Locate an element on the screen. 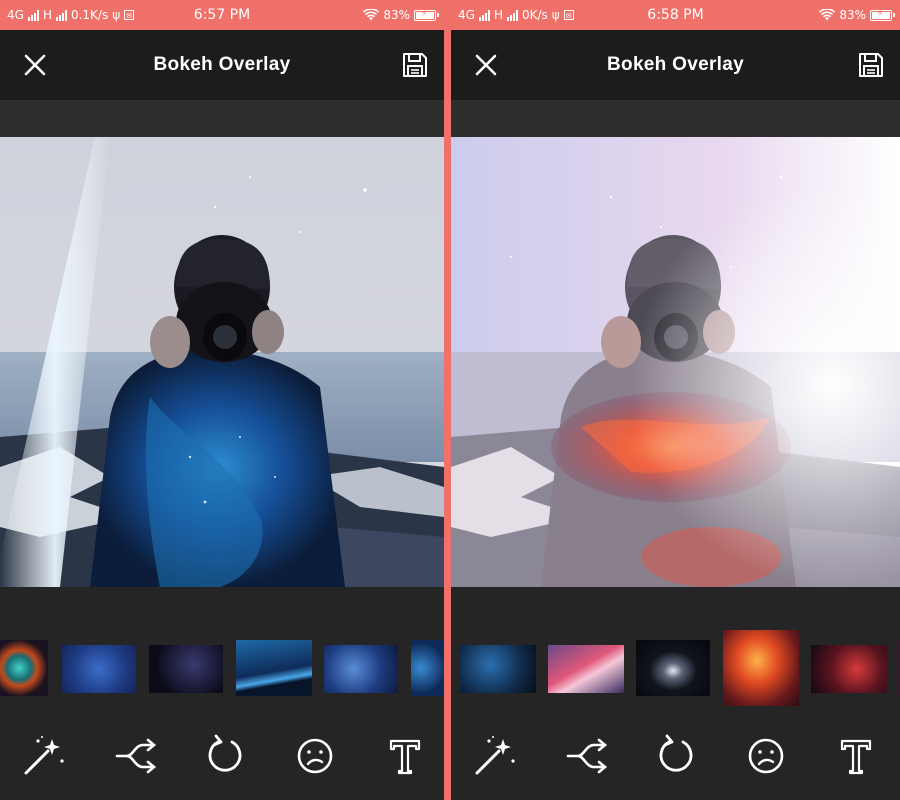 The image size is (900, 800). status-bar: 4G H 0.1K/s ψ ✉ 6:57 PM 83% ⚡ is located at coordinates (222, 15).